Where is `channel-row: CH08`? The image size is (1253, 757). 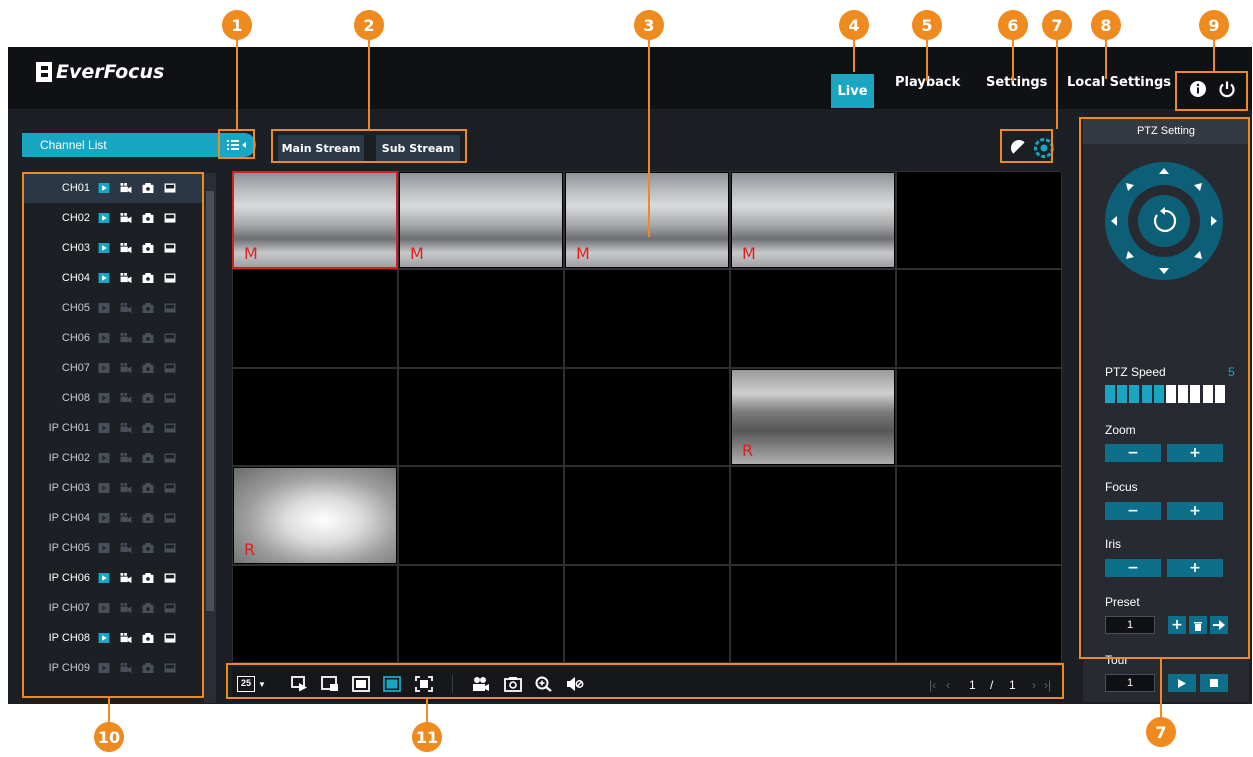
channel-row: CH08 is located at coordinates (114, 398).